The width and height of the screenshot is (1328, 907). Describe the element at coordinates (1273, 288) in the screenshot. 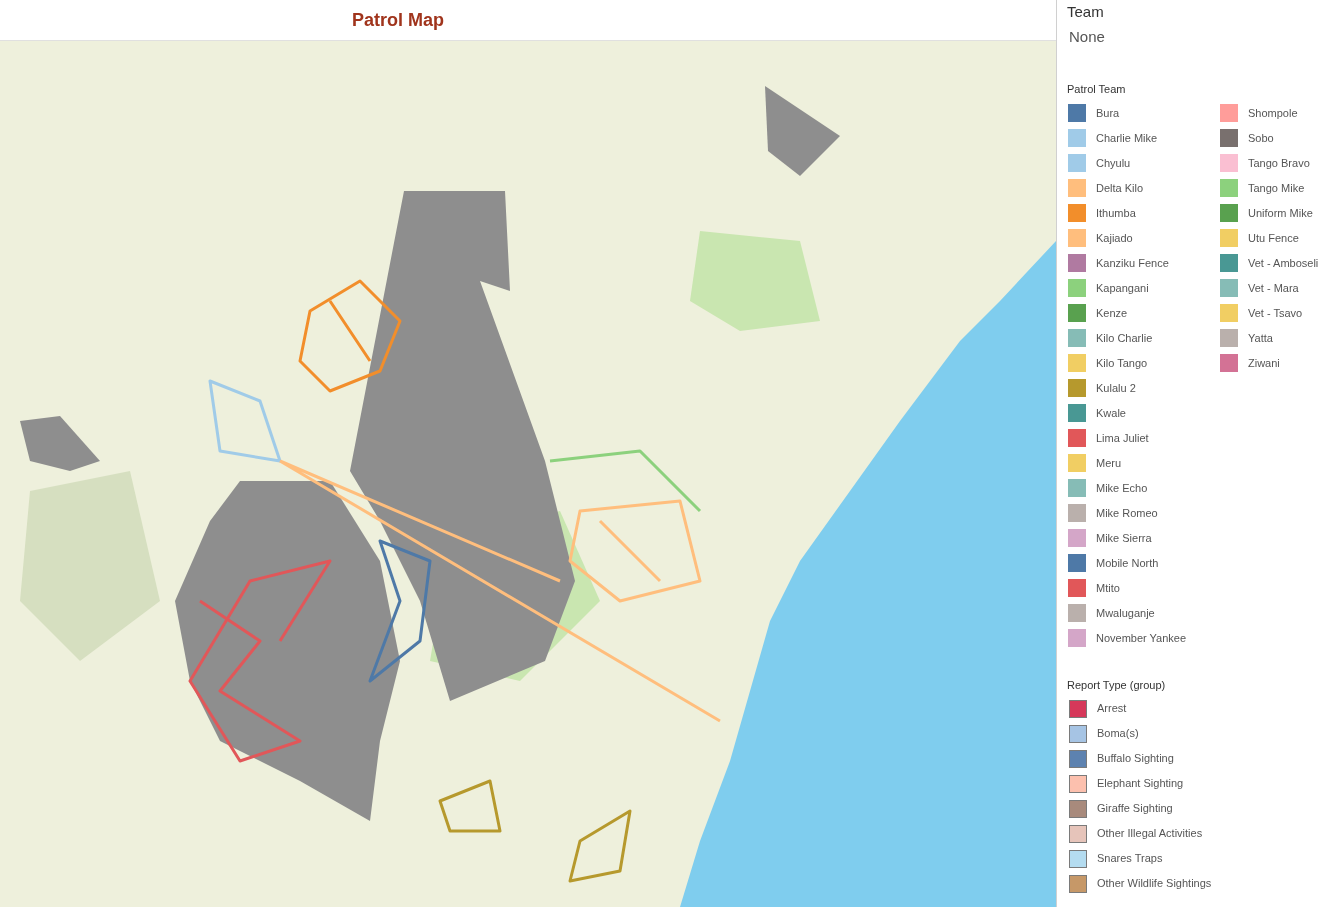

I see `legend-label: Vet - Mara` at that location.